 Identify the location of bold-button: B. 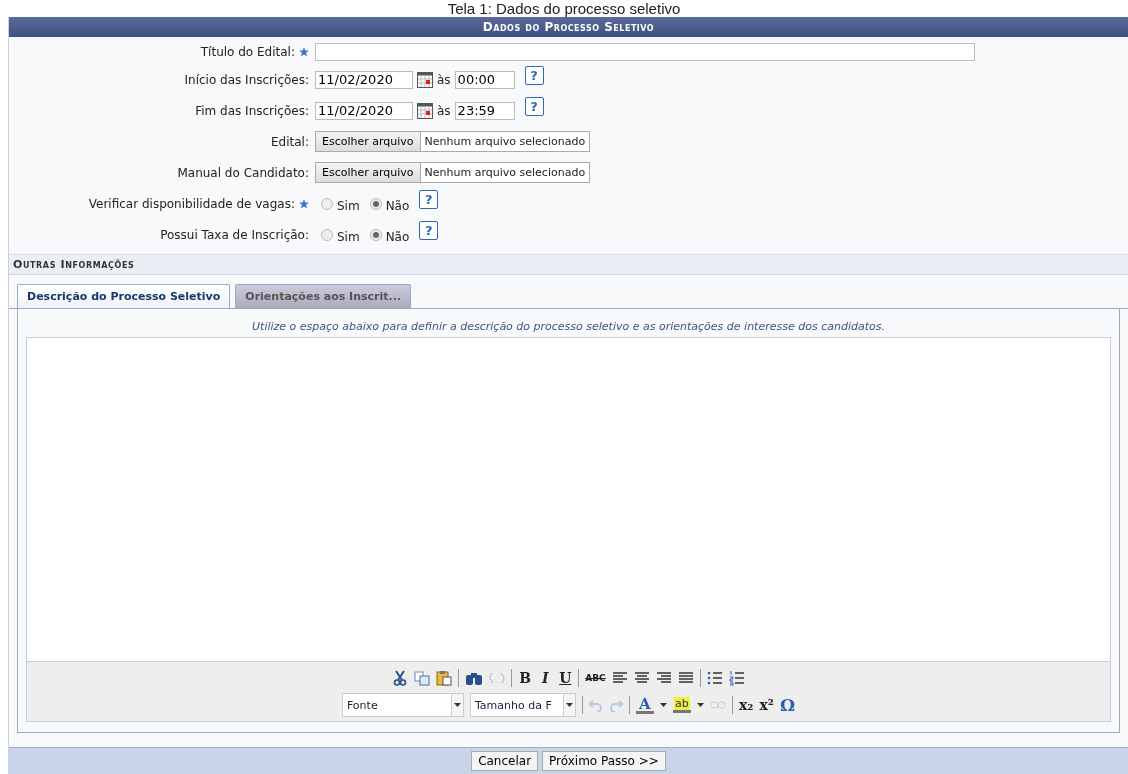
(525, 678).